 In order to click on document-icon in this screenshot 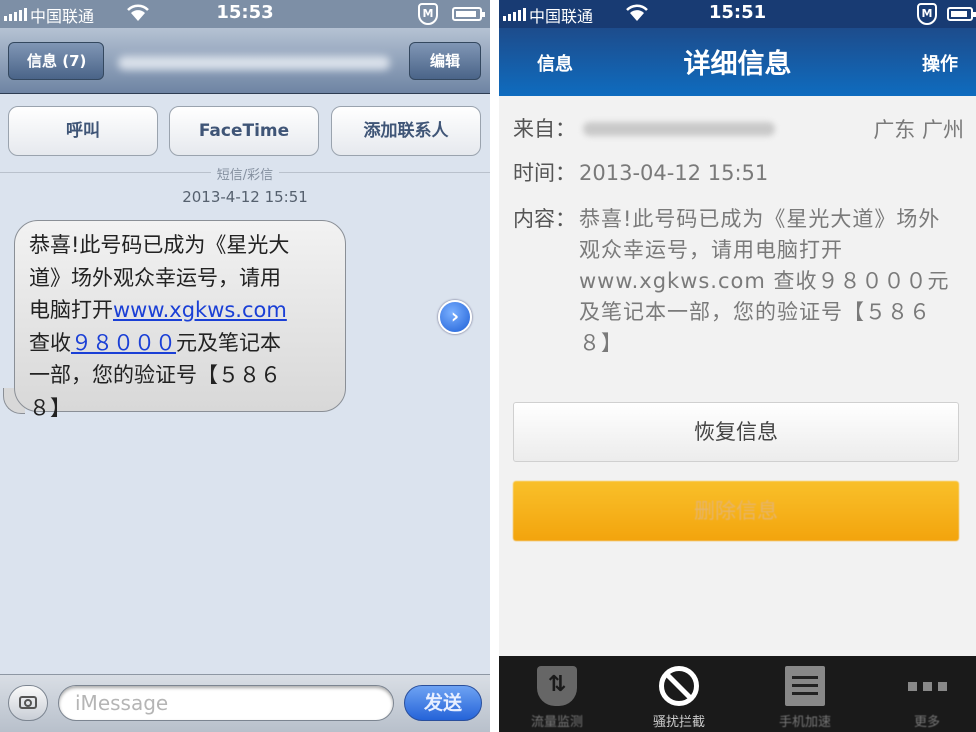, I will do `click(805, 686)`.